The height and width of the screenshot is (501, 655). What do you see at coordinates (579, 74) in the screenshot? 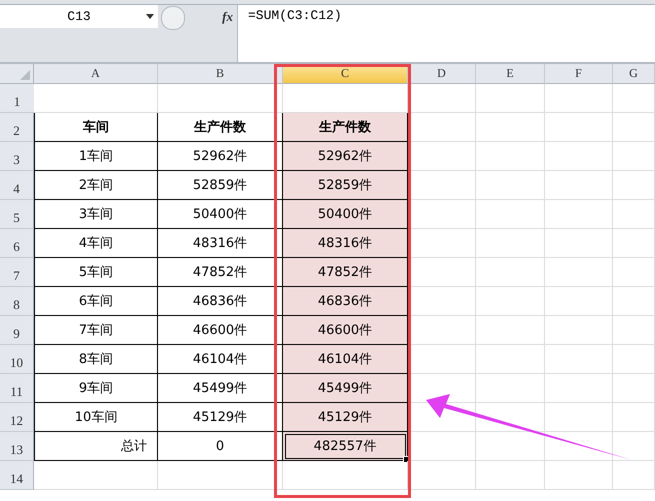
I see `column-header: F` at bounding box center [579, 74].